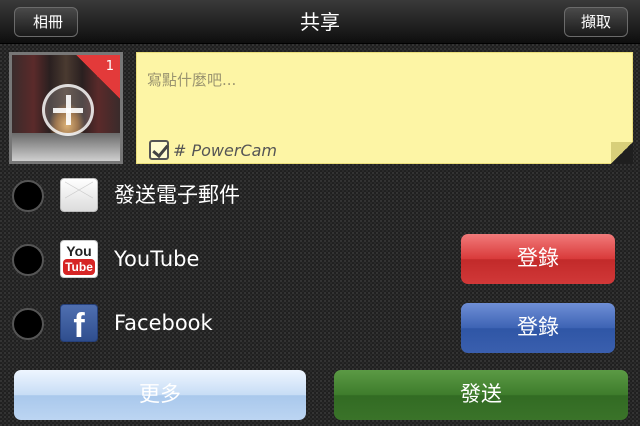  I want to click on back-to-album-button: 相冊, so click(46, 22).